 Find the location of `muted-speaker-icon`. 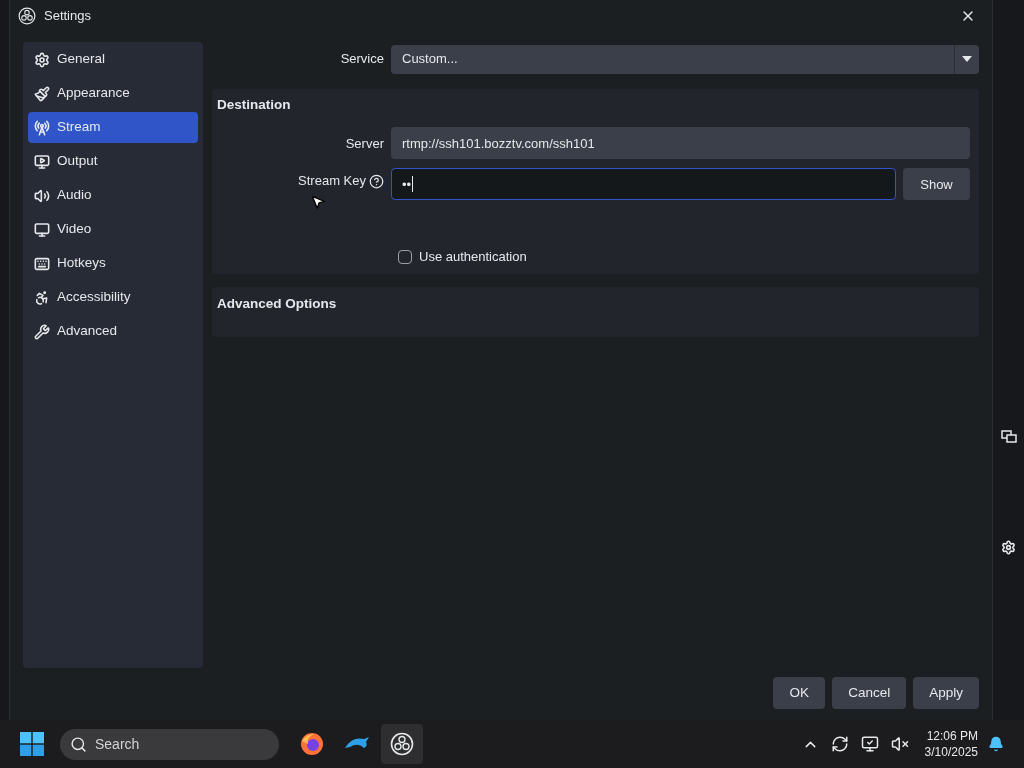

muted-speaker-icon is located at coordinates (899, 744).